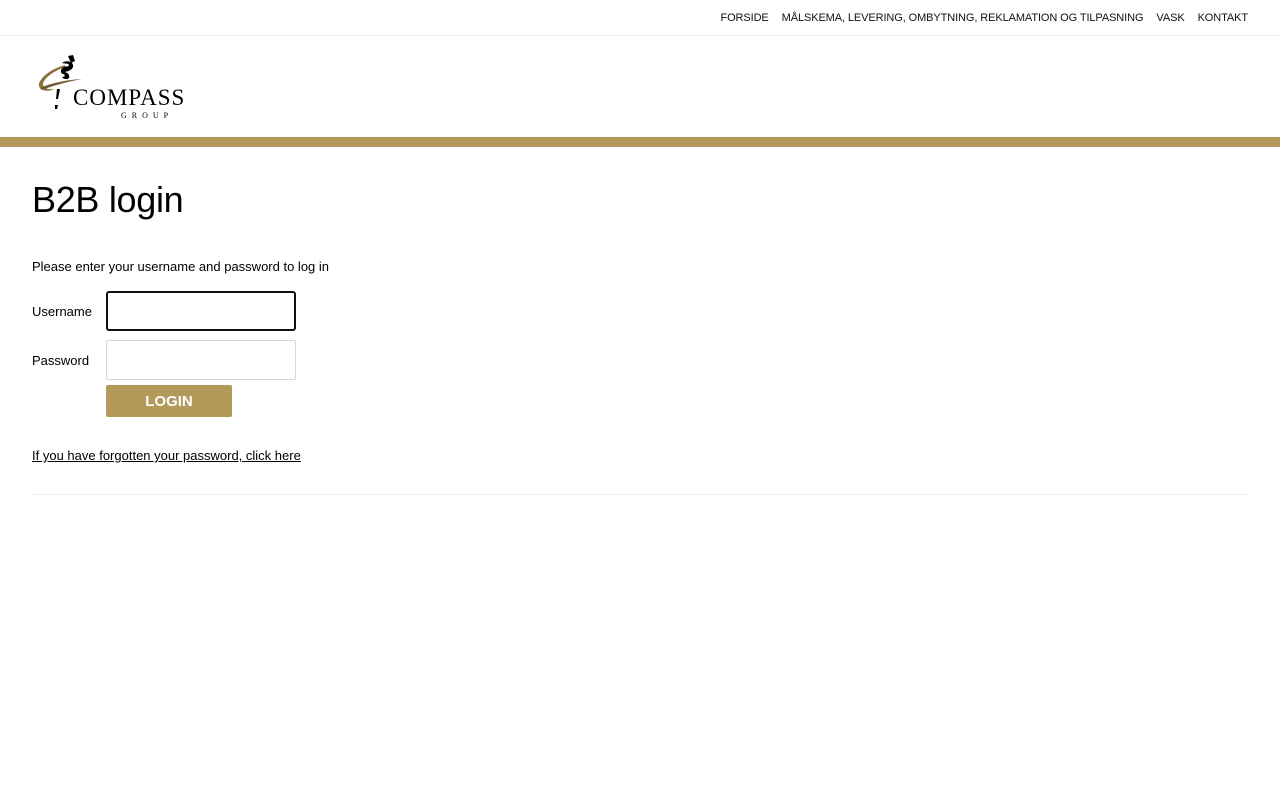  Describe the element at coordinates (62, 311) in the screenshot. I see `username-label: Username` at that location.